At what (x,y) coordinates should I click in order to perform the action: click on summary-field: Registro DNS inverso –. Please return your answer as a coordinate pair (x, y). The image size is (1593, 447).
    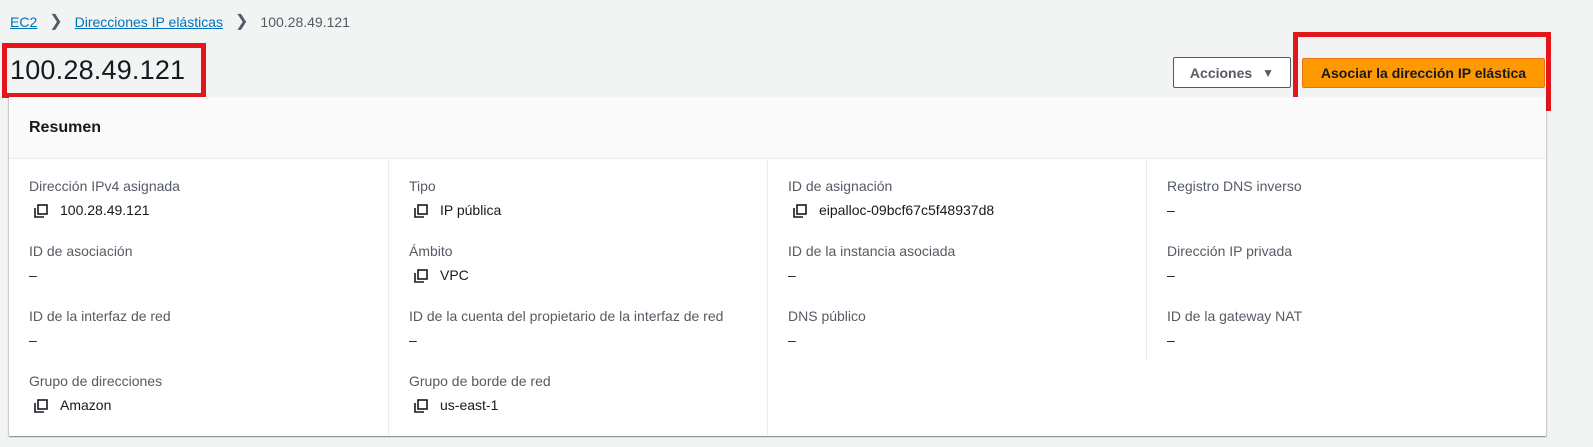
    Looking at the image, I should click on (1234, 198).